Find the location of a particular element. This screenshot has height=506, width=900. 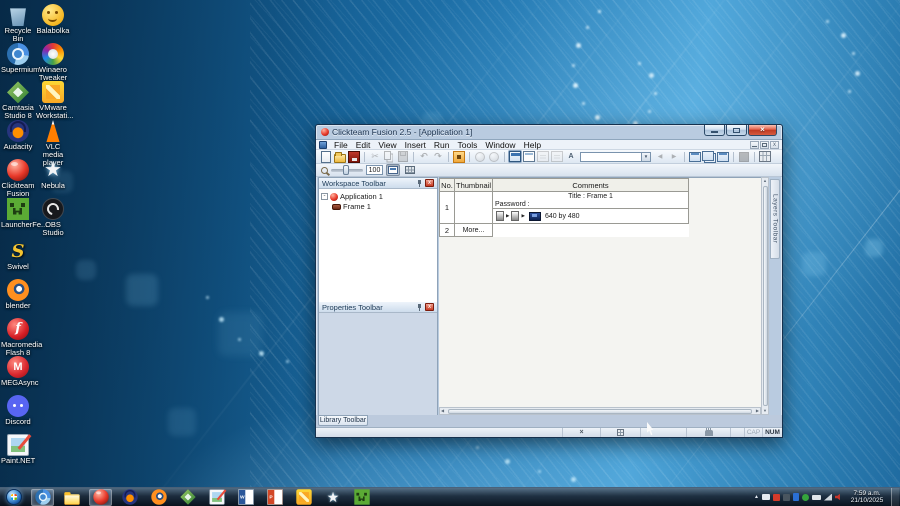

taskbar-audacity-button is located at coordinates (129, 497).